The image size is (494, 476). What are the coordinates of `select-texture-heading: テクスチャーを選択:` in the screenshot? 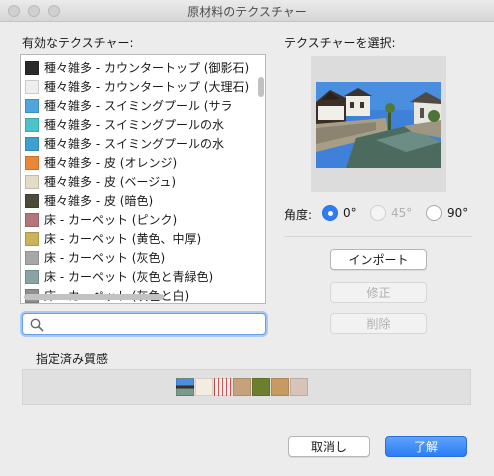 It's located at (340, 43).